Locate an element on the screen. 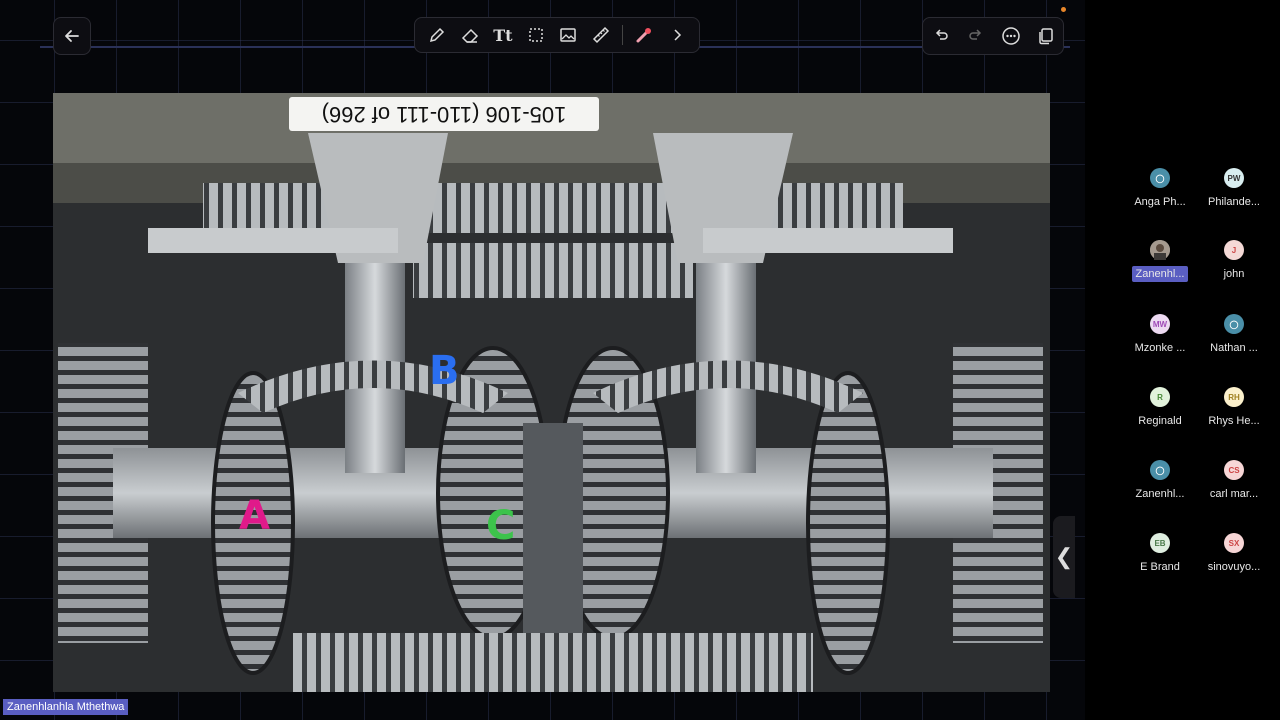 The height and width of the screenshot is (720, 1280). annotation-c: C is located at coordinates (501, 526).